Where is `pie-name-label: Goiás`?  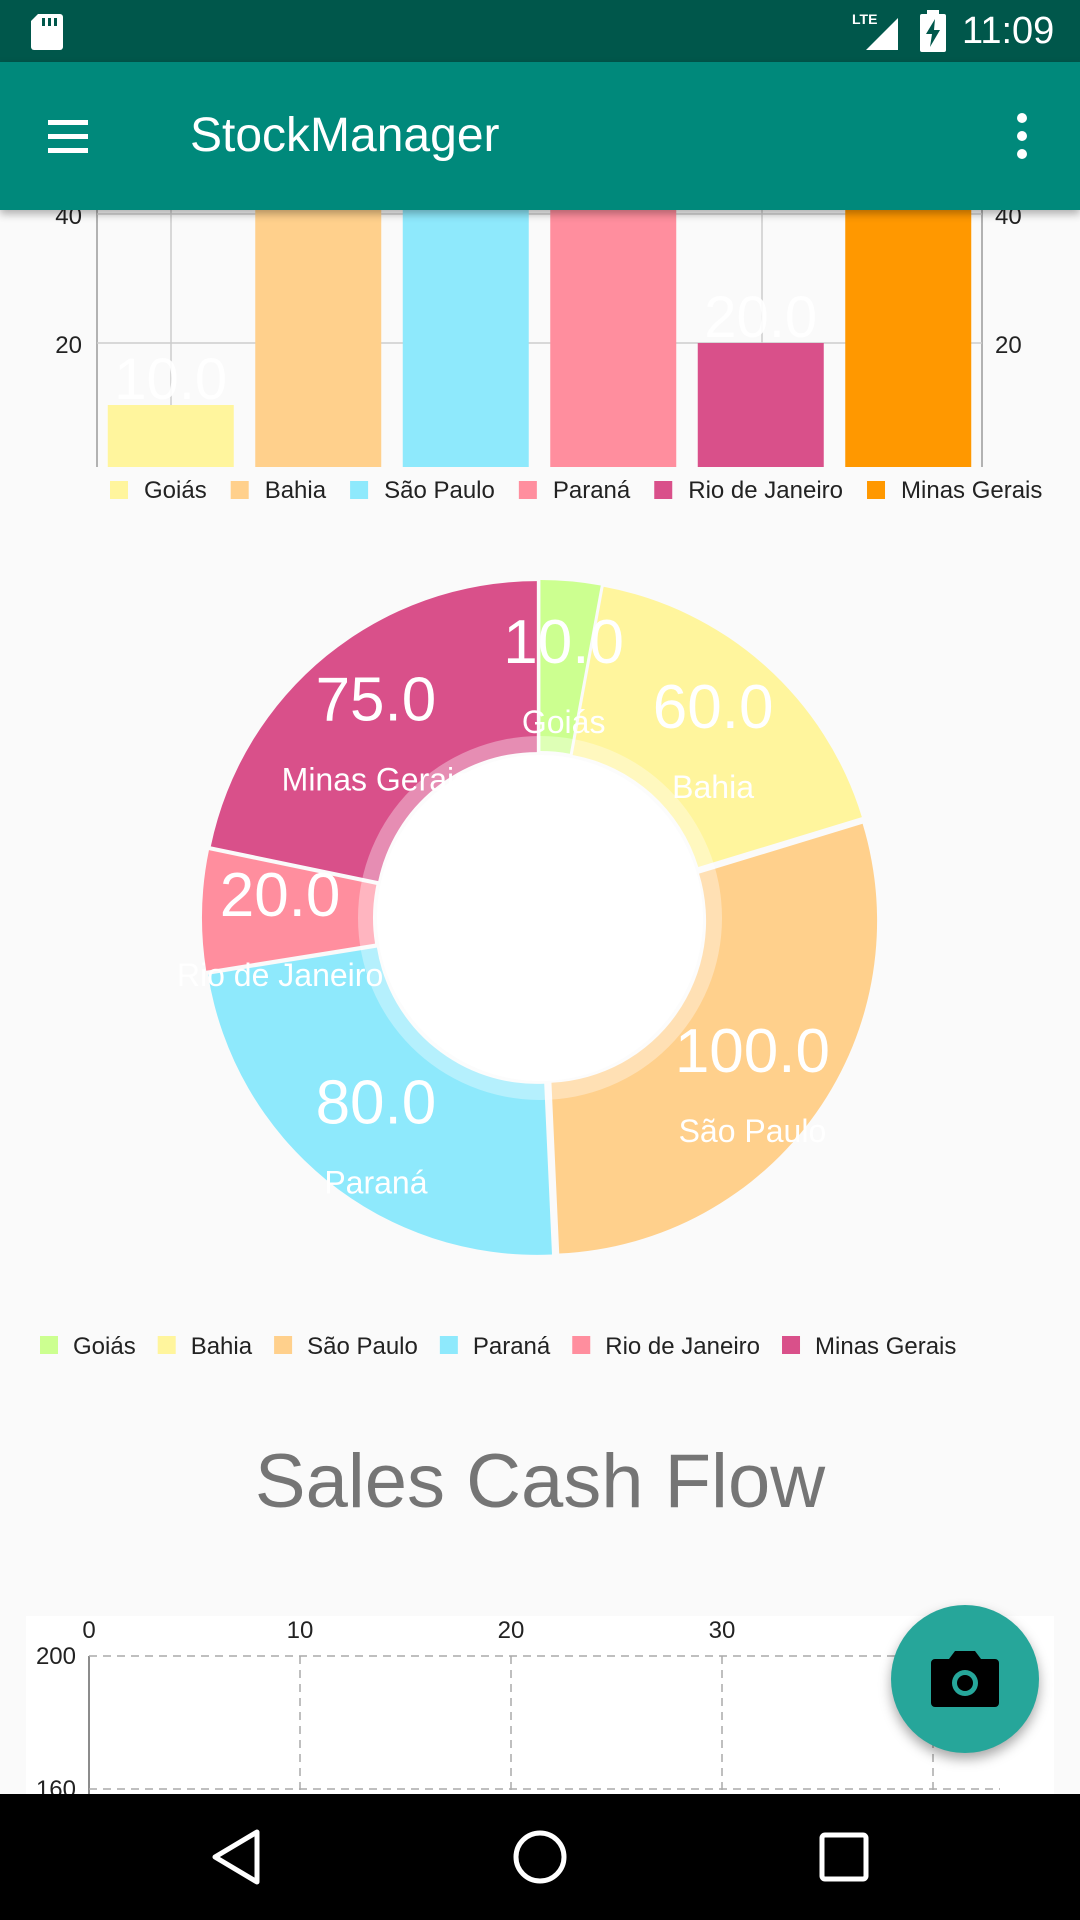 pie-name-label: Goiás is located at coordinates (564, 722).